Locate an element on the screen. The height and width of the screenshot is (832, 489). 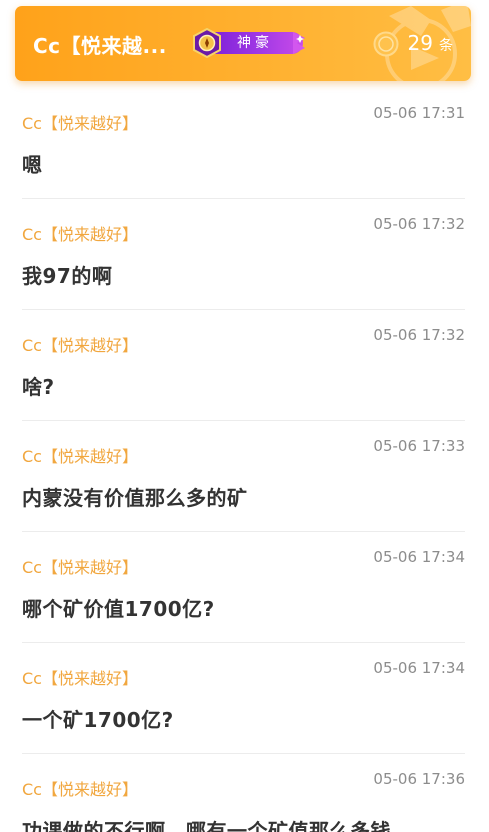
list-item: Cc【悦来越好】 05-06 17:33 内蒙没有价值那么多的矿 is located at coordinates (243, 476).